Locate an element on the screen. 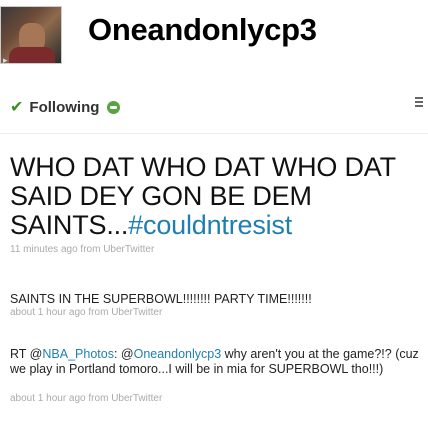  following-label: Following is located at coordinates (64, 107).